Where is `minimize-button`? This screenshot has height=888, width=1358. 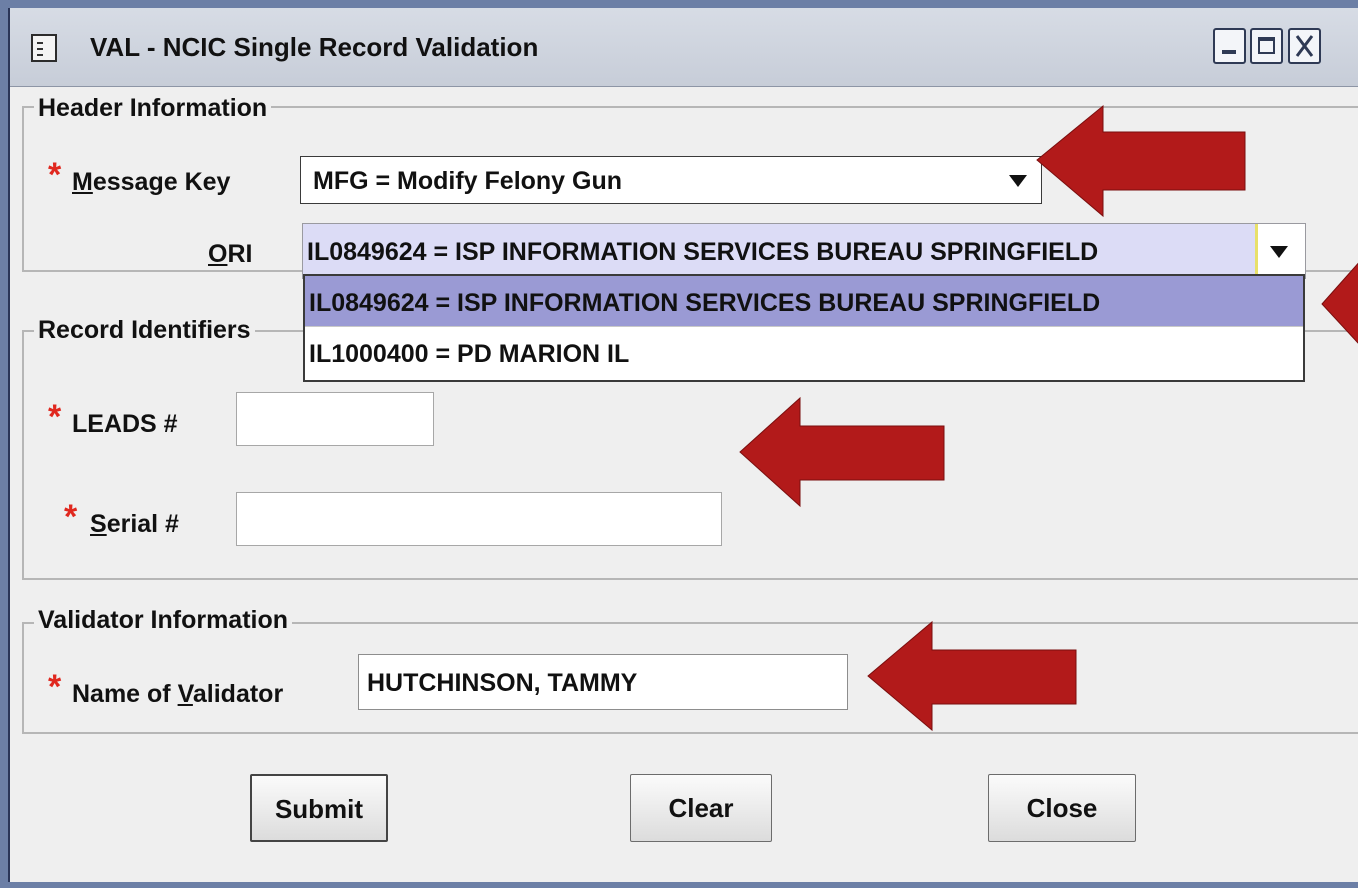
minimize-button is located at coordinates (1229, 46).